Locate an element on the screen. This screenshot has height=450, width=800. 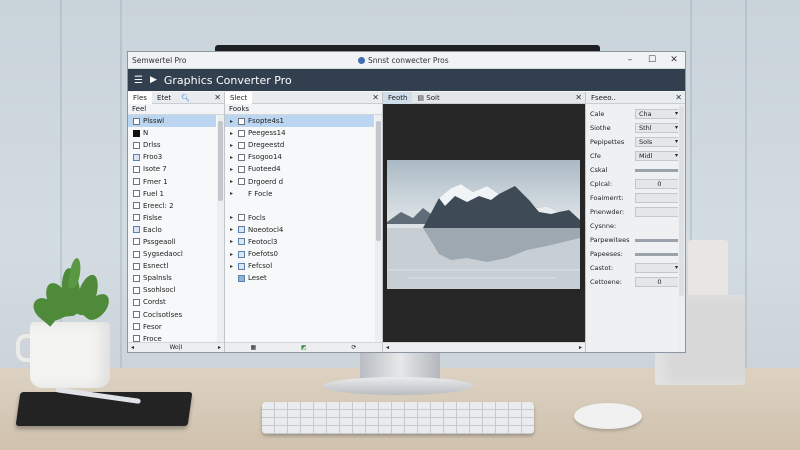
select-list-item: ▸ Noeotocl4 is located at coordinates (299, 230).